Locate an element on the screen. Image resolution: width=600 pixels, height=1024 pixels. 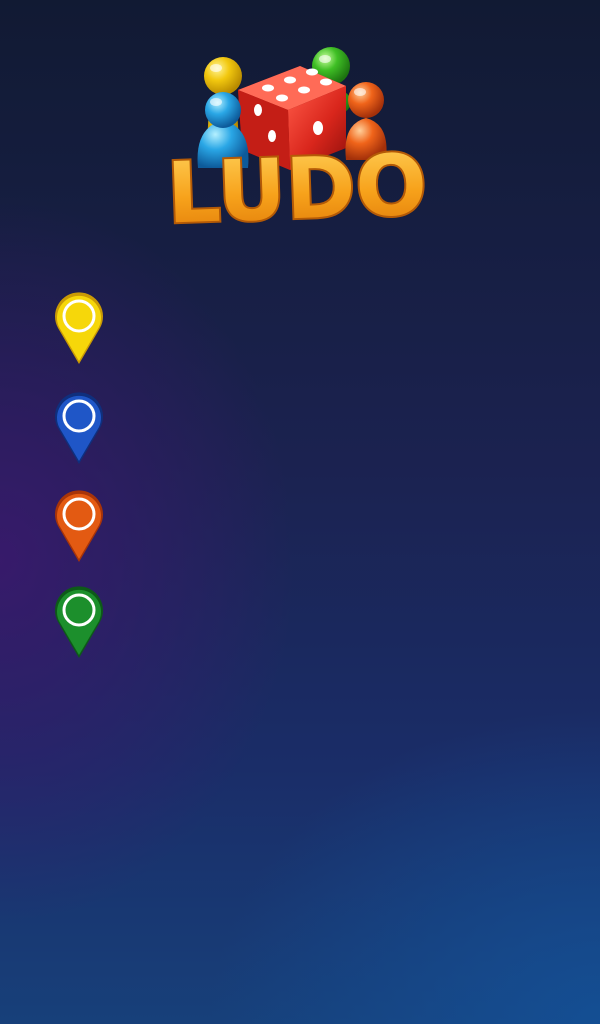
player-pin-orange is located at coordinates (79, 527).